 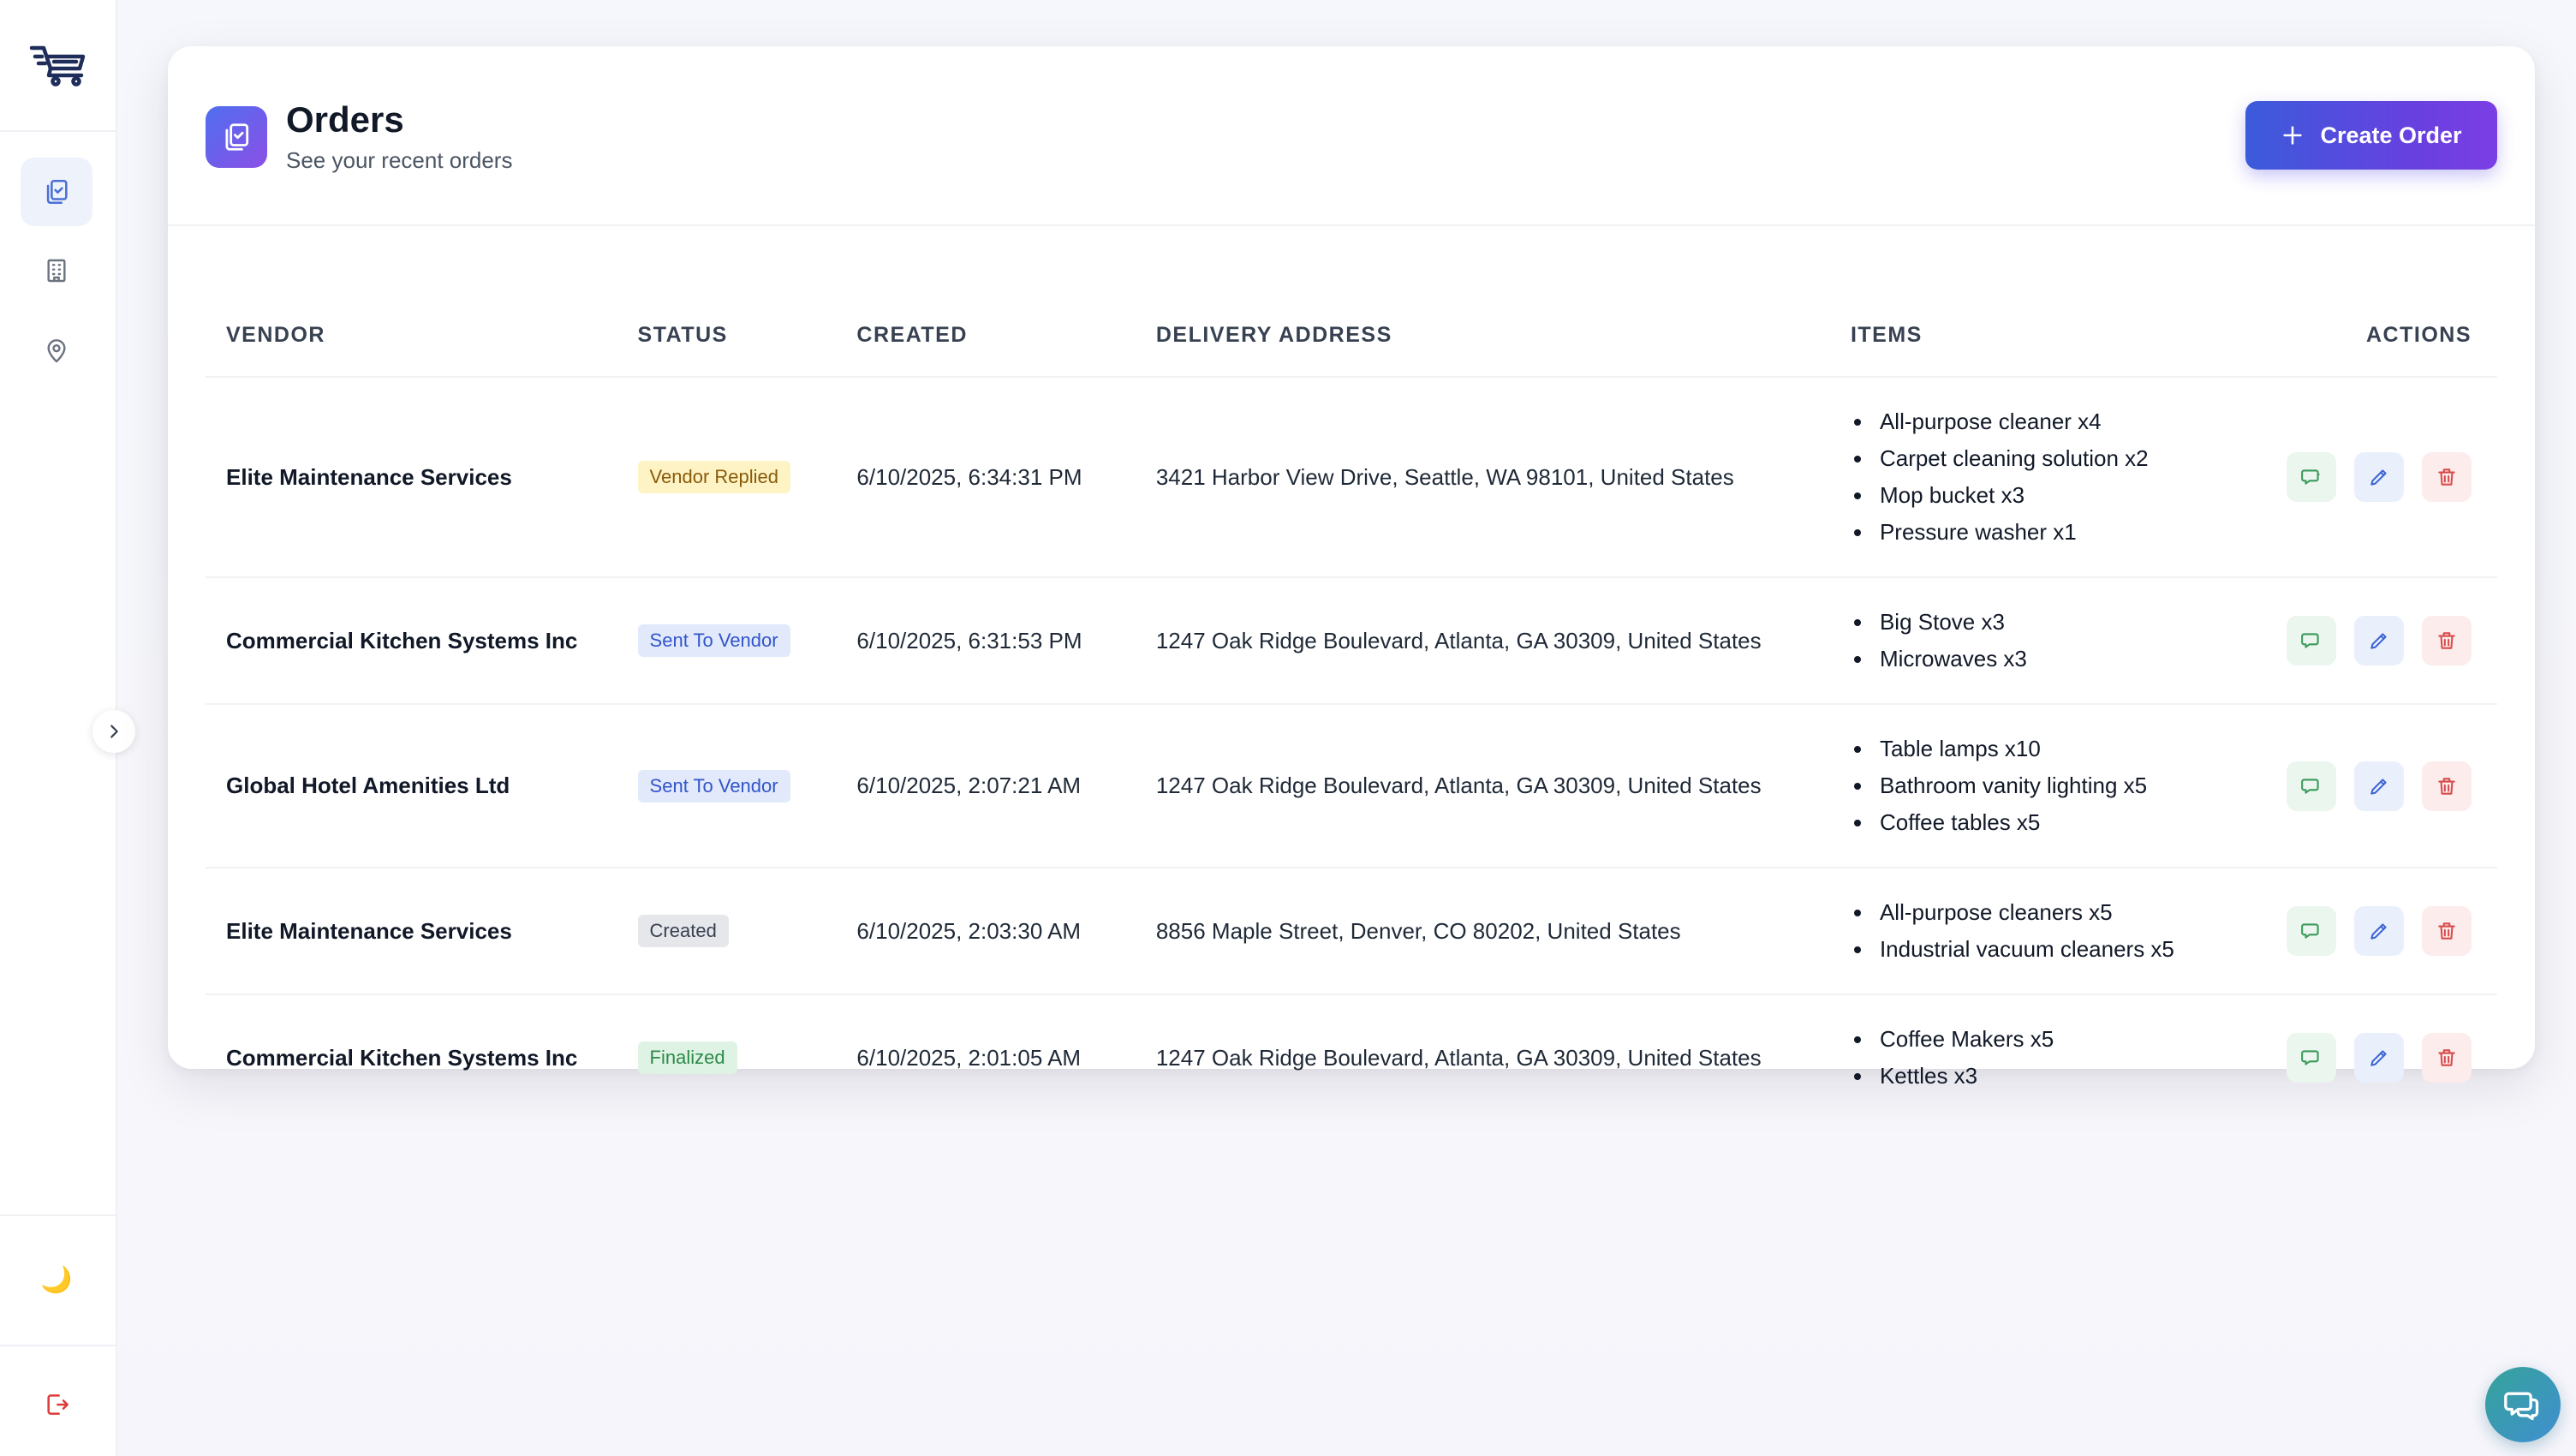 I want to click on theme-toggle: 🌙, so click(x=56, y=1279).